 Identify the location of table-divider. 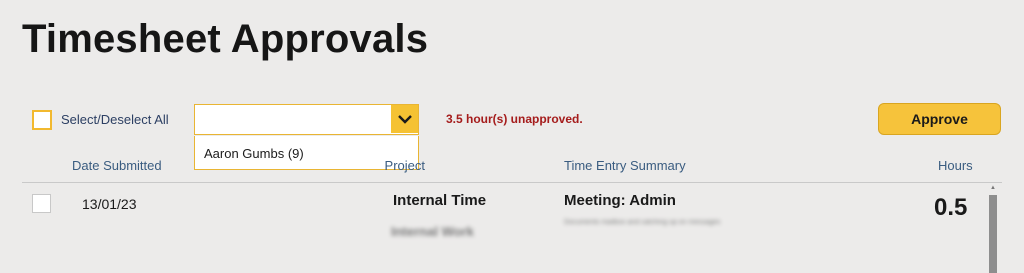
(512, 182).